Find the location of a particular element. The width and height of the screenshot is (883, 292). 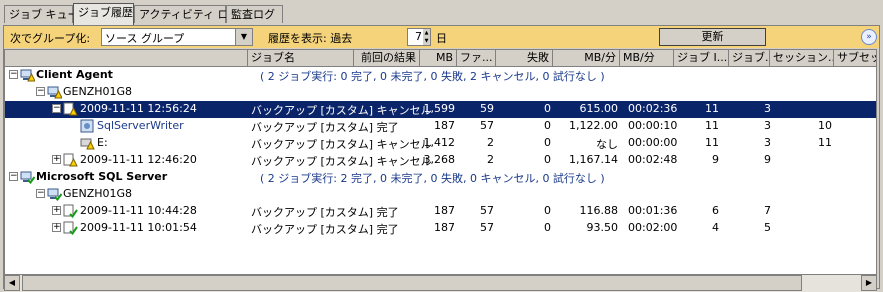

used-value: 00:01:36 is located at coordinates (653, 210).